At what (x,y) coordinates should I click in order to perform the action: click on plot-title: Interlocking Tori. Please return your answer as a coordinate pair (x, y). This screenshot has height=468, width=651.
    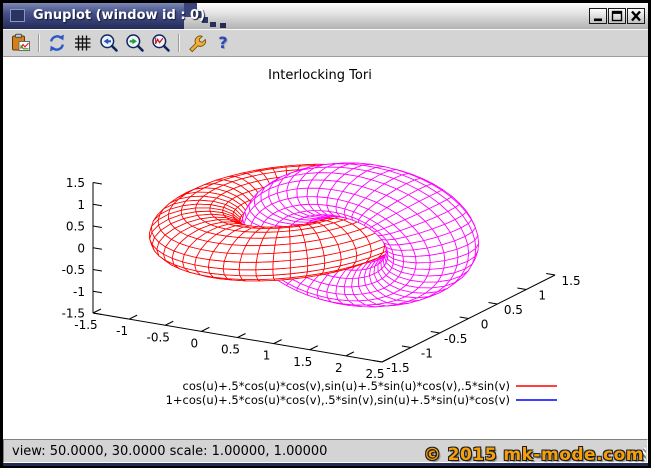
    Looking at the image, I should click on (320, 75).